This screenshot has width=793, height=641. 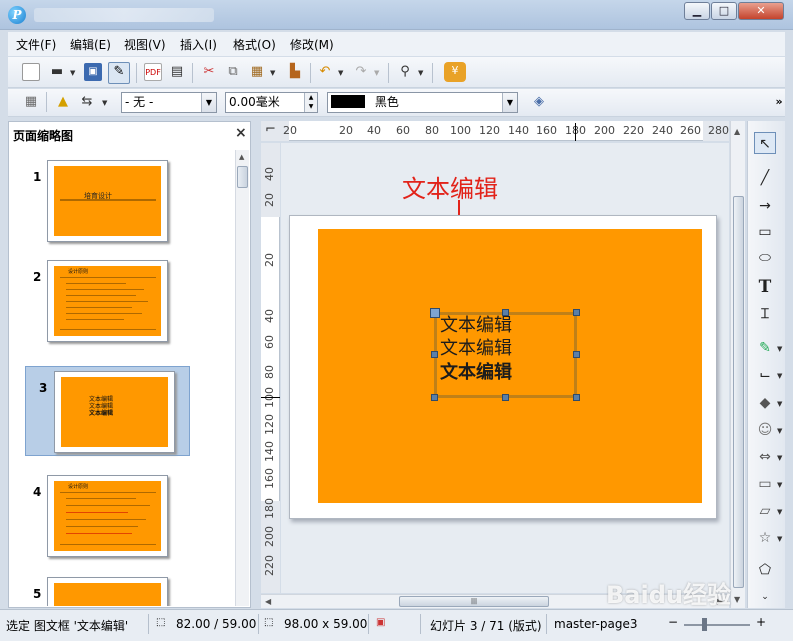 I want to click on text-frame: 文本编辑 文本编辑 文本编辑, so click(x=505, y=355).